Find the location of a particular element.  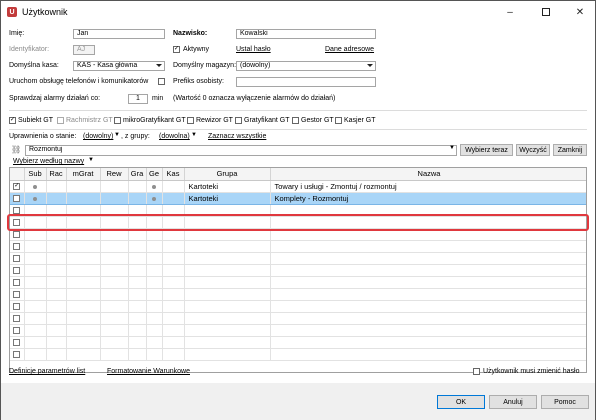

col-header-mgrat: mGrat is located at coordinates (83, 174).